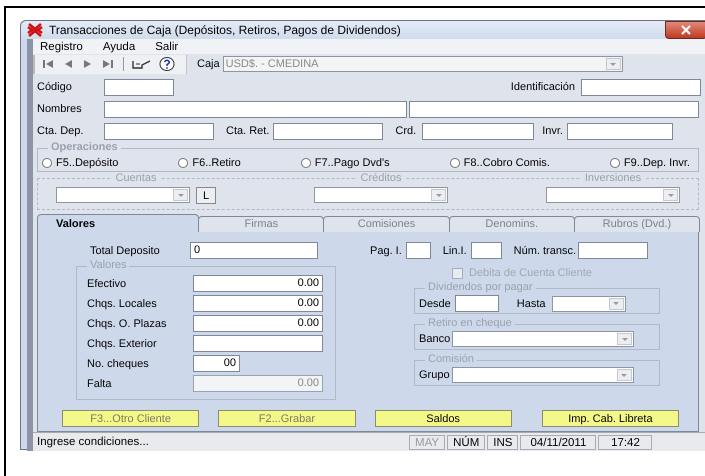  What do you see at coordinates (480, 287) in the screenshot?
I see `group-title: Dividendos por pagar` at bounding box center [480, 287].